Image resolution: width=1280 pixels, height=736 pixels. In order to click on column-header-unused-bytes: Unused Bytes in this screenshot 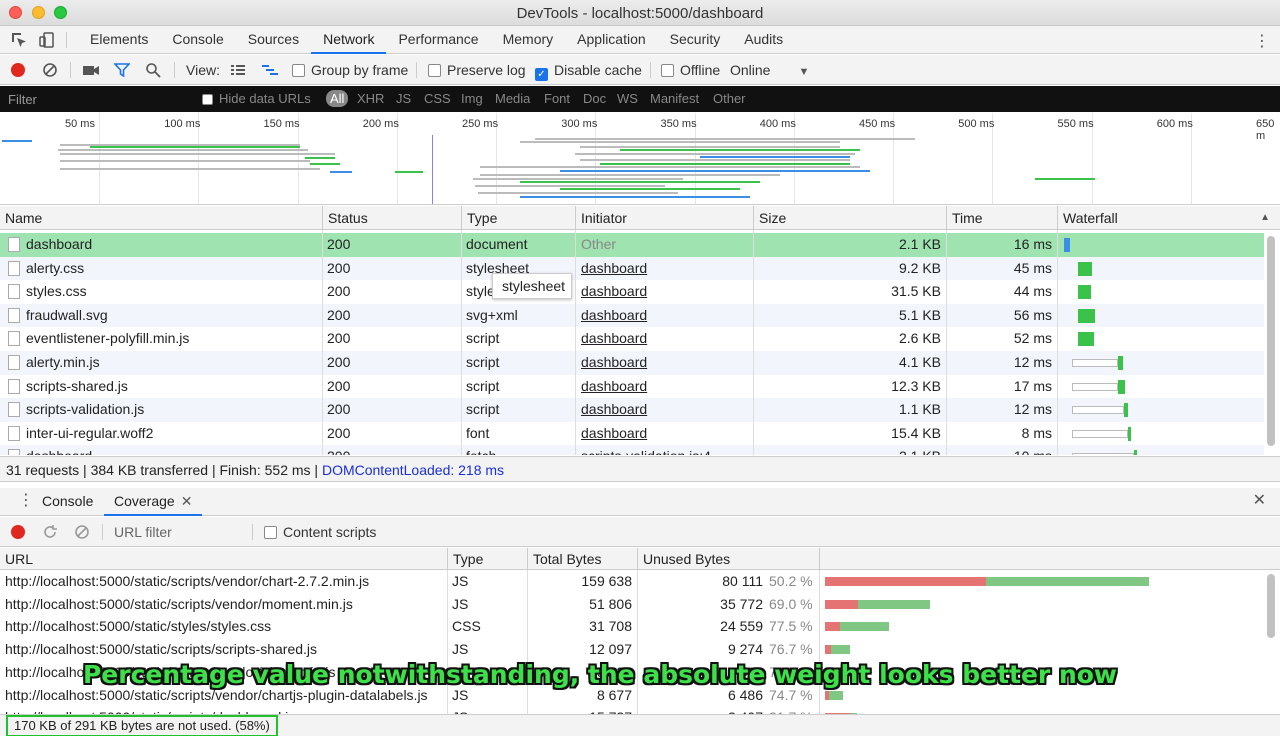, I will do `click(729, 559)`.